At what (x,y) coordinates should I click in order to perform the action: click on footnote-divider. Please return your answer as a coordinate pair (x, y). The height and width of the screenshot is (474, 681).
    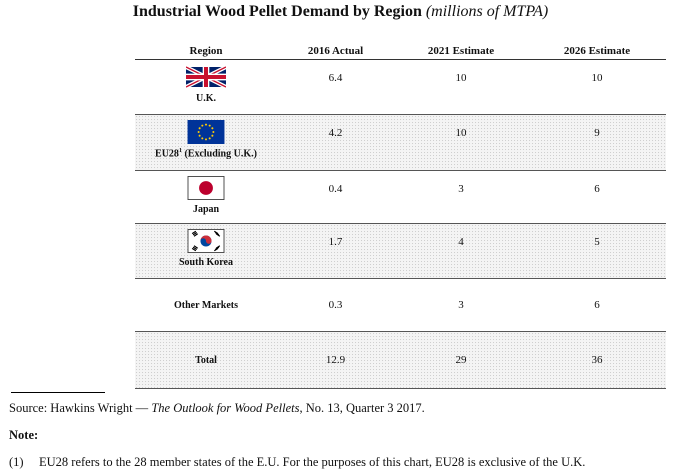
    Looking at the image, I should click on (58, 392).